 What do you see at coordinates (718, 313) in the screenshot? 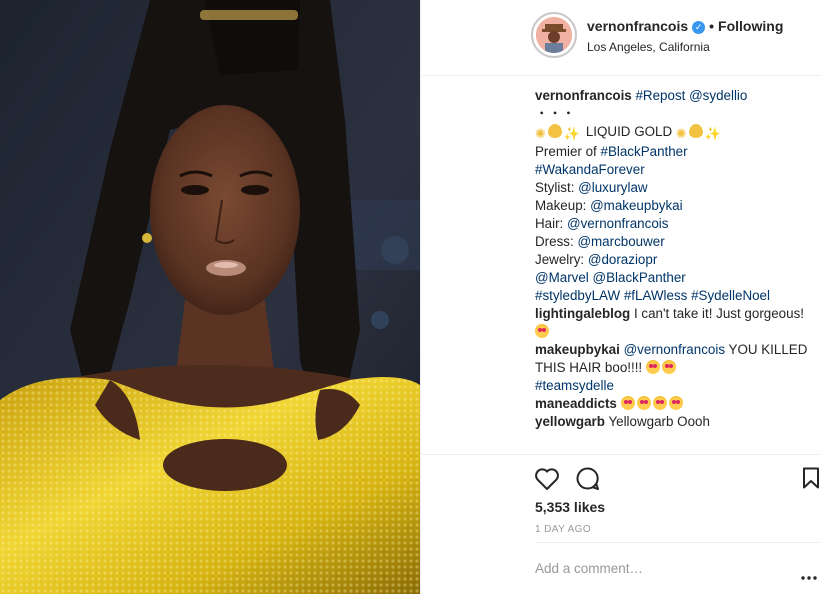
I see `comment-text: I can't take it! Just gorgeous!` at bounding box center [718, 313].